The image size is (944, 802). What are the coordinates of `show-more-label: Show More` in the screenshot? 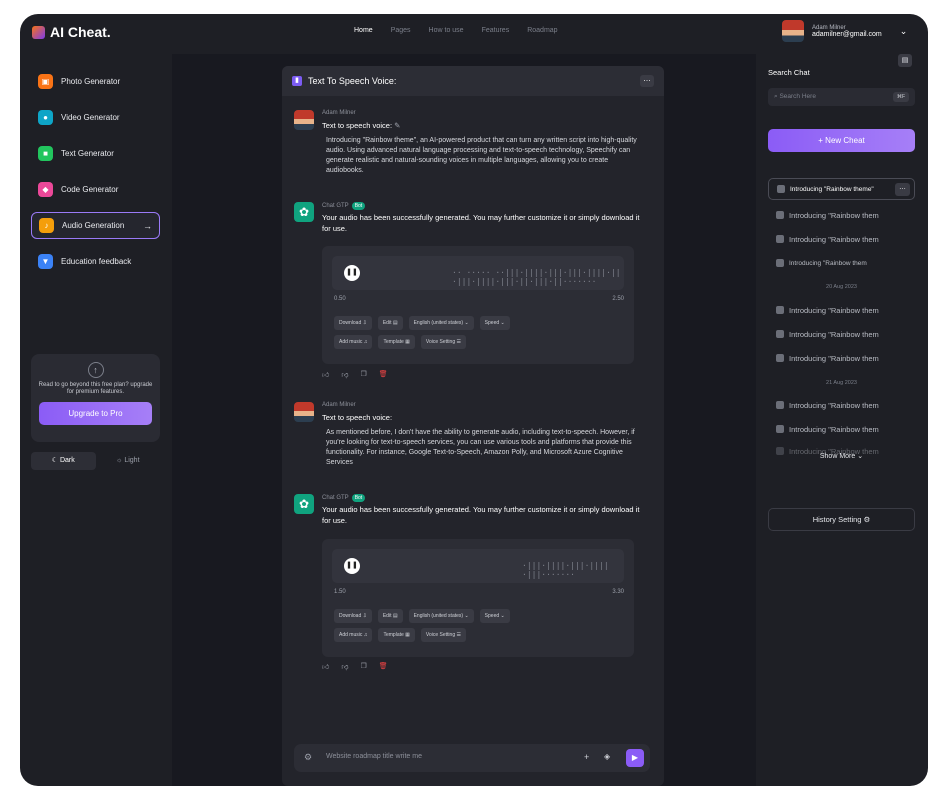 It's located at (837, 456).